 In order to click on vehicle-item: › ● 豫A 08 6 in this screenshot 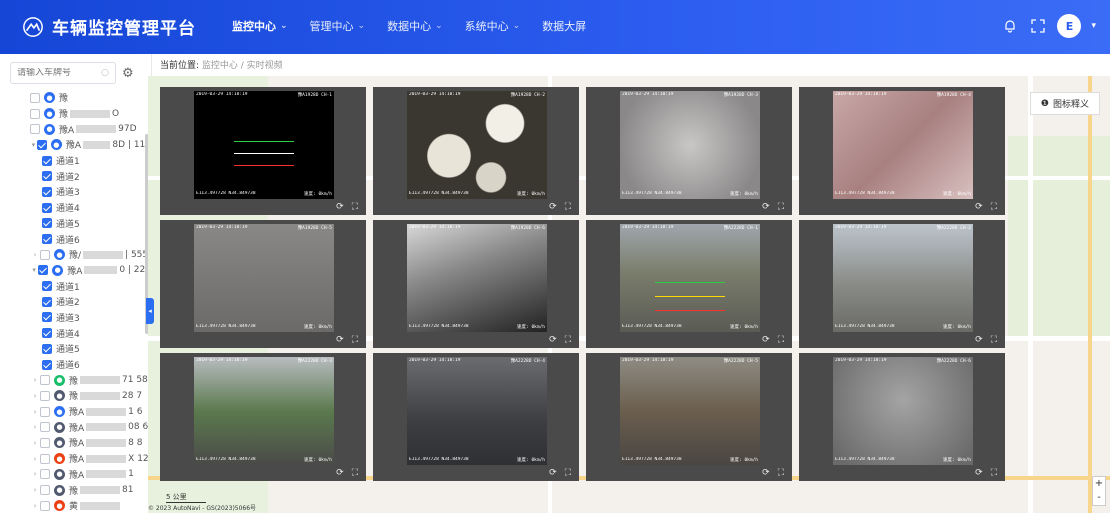, I will do `click(76, 427)`.